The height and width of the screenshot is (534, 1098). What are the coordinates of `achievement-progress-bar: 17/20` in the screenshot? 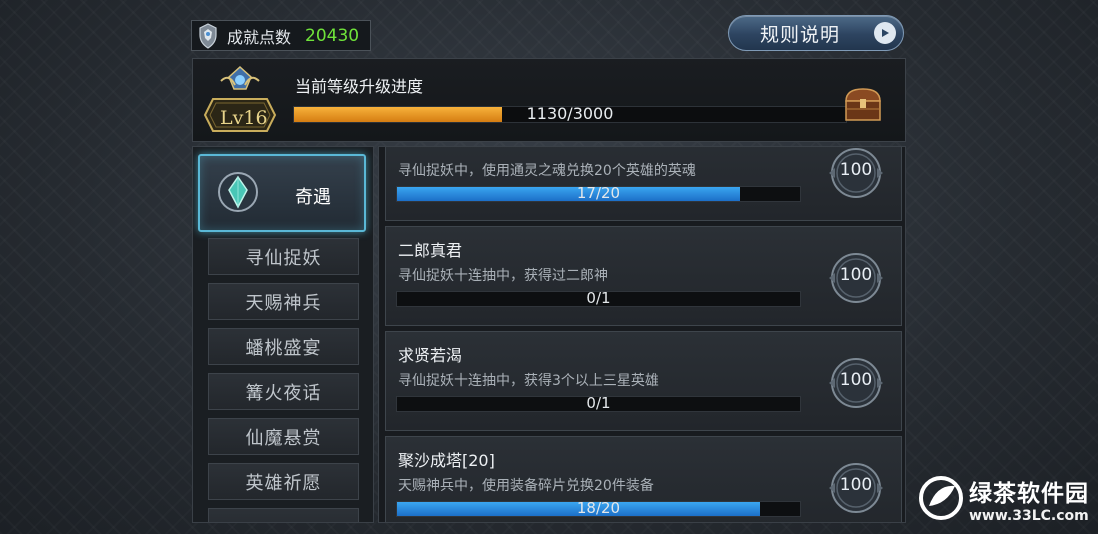 It's located at (598, 193).